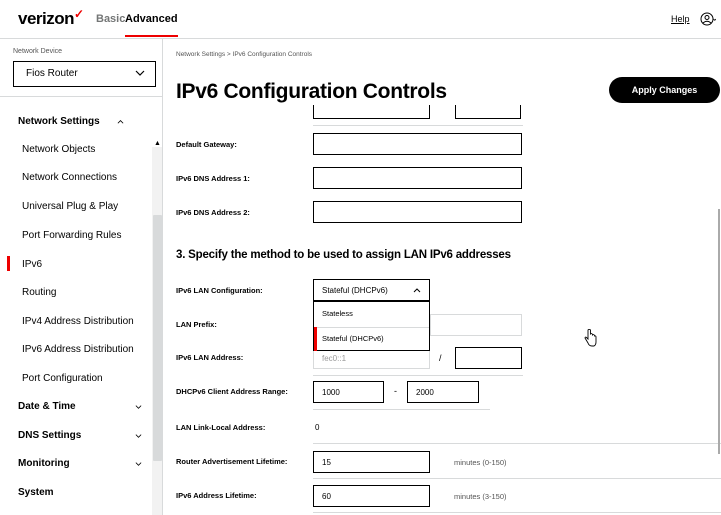  Describe the element at coordinates (326, 496) in the screenshot. I see `addr-lifetime-value: 60` at that location.